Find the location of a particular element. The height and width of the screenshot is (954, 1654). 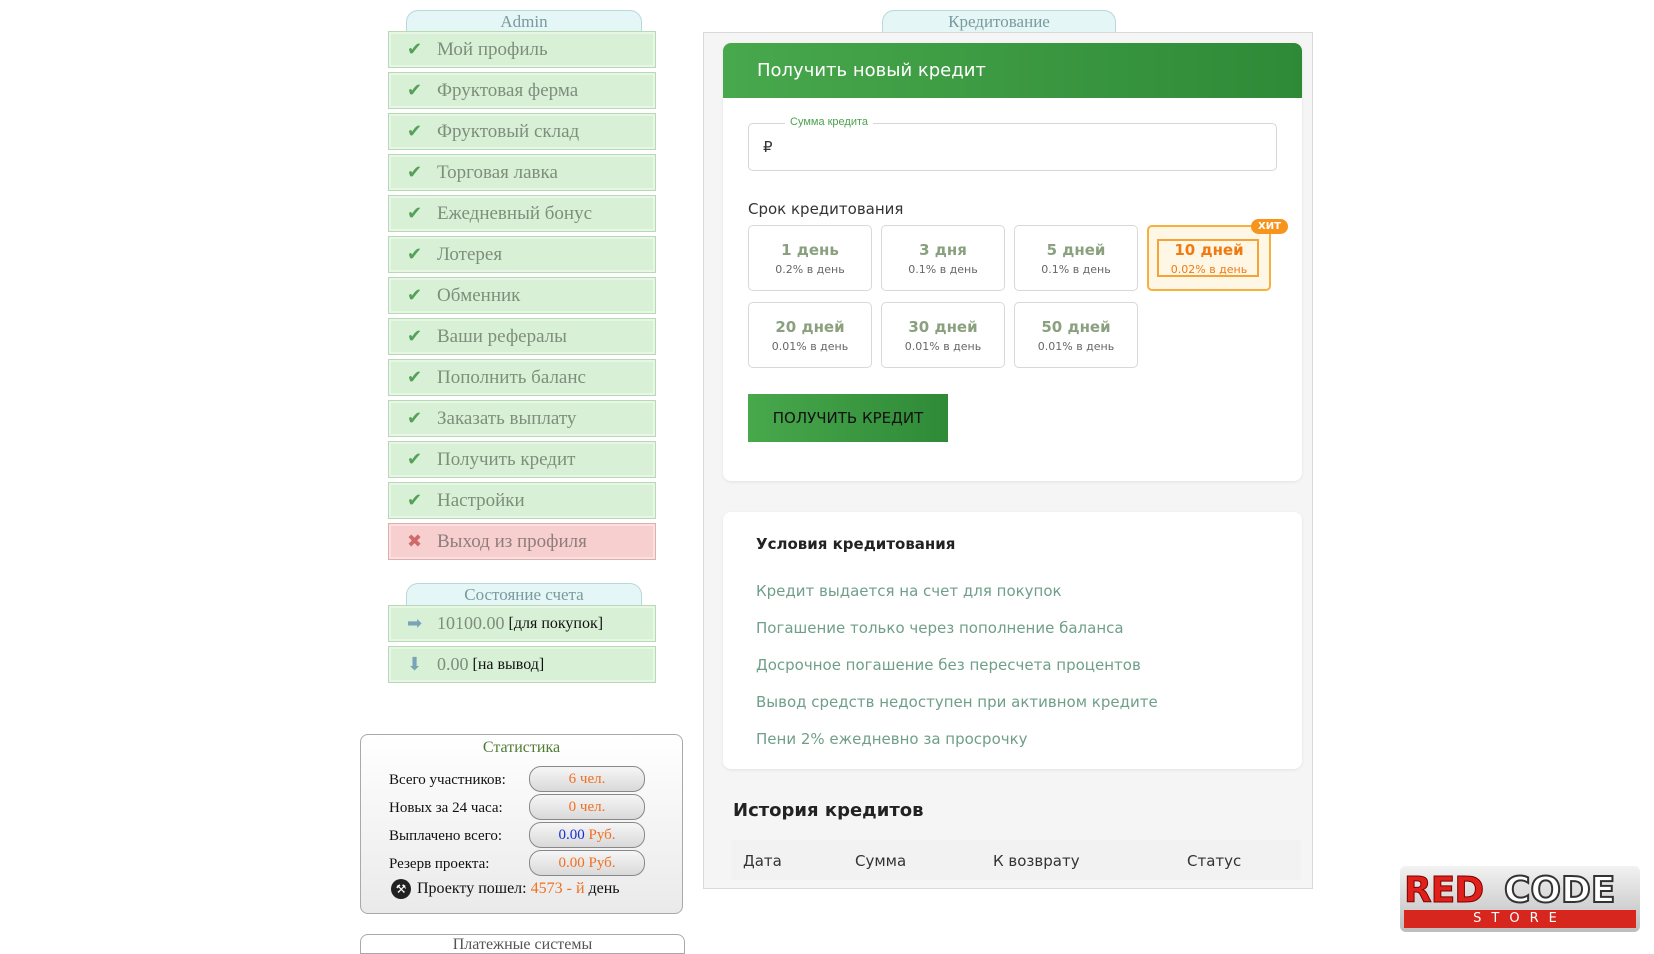

sidebar-item-deposit: ✔ Пополнить баланс is located at coordinates (522, 377).